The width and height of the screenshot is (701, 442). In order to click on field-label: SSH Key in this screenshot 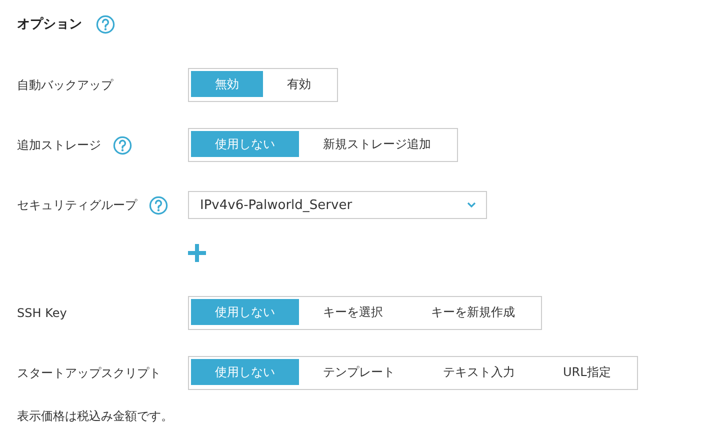, I will do `click(42, 313)`.